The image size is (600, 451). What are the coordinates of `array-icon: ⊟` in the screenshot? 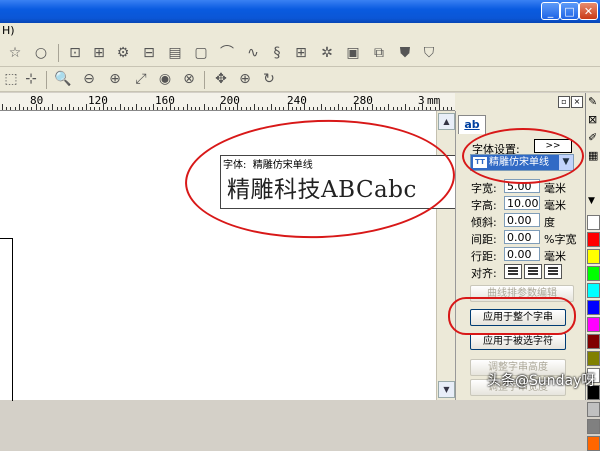 It's located at (149, 53).